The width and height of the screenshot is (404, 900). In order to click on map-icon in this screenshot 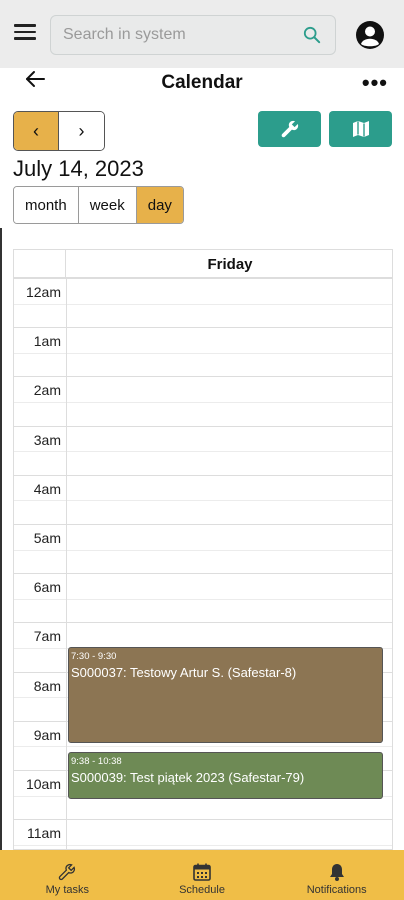, I will do `click(360, 129)`.